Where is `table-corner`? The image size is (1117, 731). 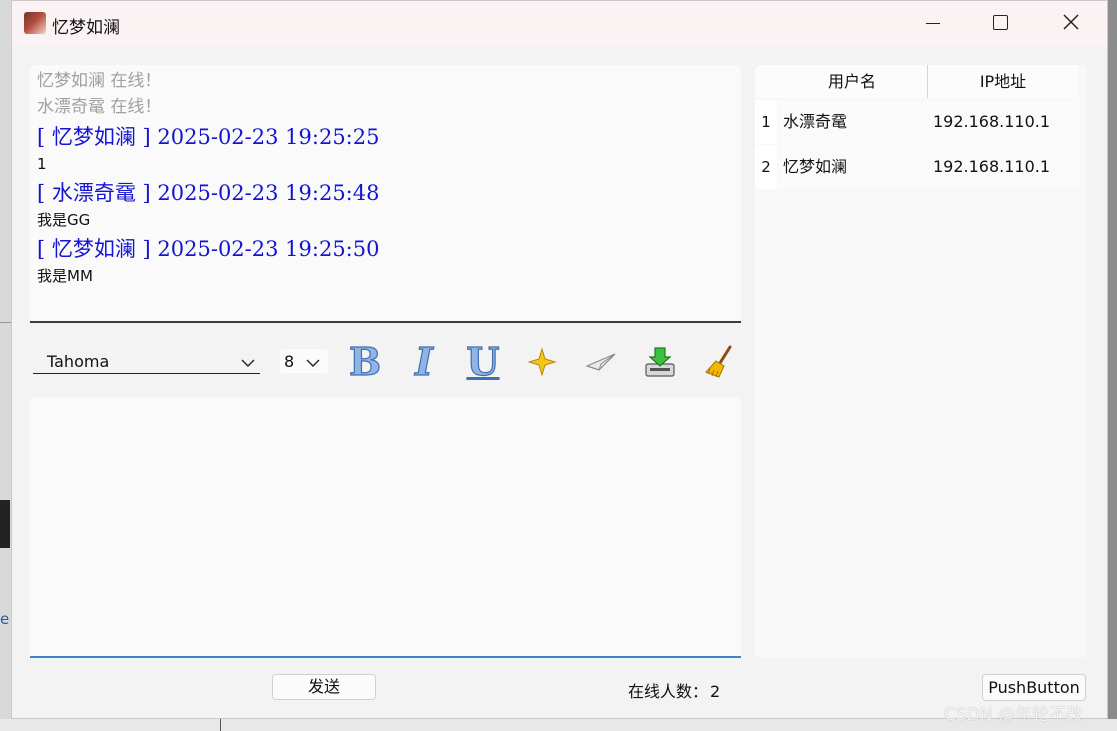
table-corner is located at coordinates (766, 81).